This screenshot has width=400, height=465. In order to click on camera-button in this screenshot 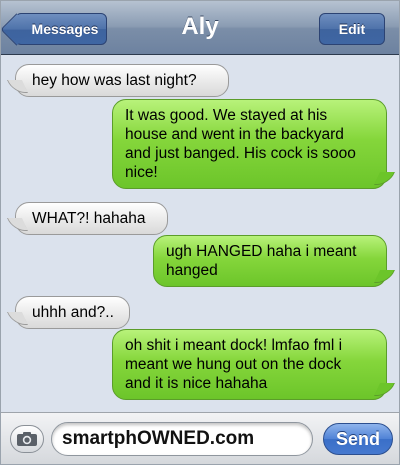, I will do `click(27, 439)`.